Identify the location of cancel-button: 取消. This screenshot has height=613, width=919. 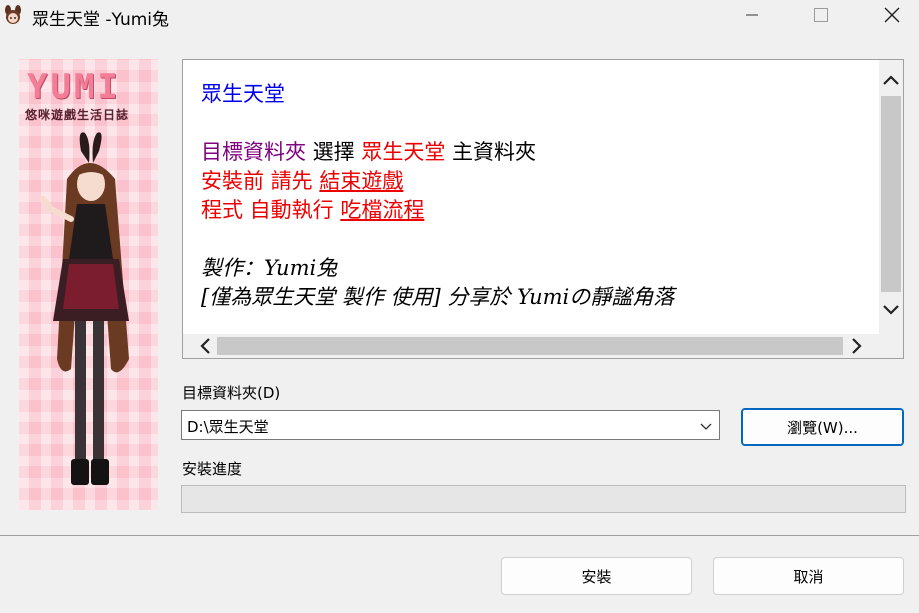
(808, 576).